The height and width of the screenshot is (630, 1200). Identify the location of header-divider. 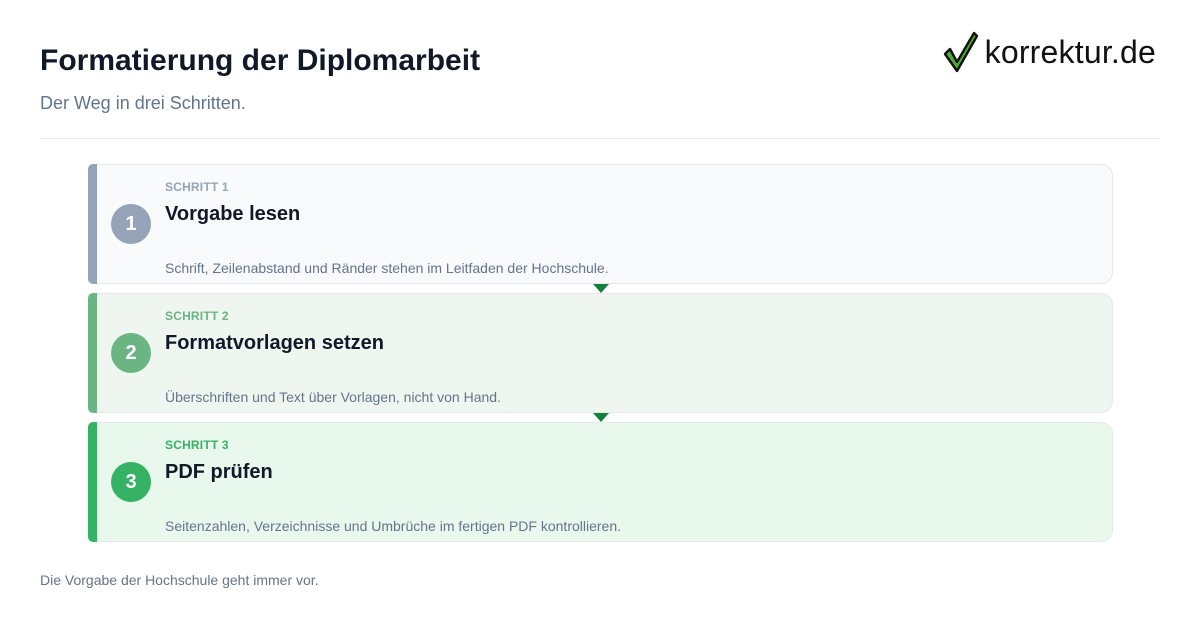
(600, 138).